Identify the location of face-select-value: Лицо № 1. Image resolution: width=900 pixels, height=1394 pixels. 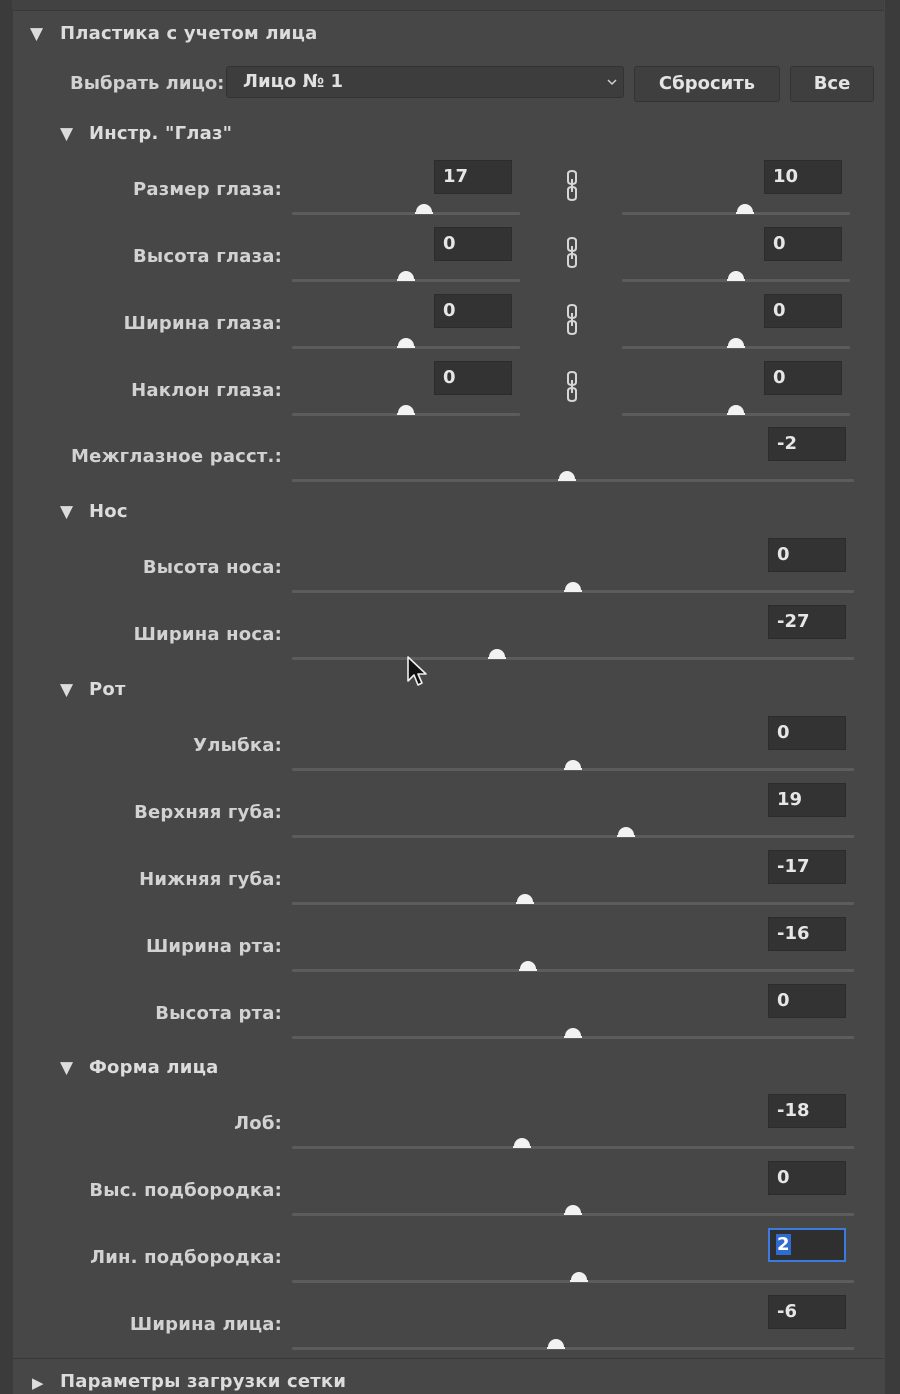
(293, 81).